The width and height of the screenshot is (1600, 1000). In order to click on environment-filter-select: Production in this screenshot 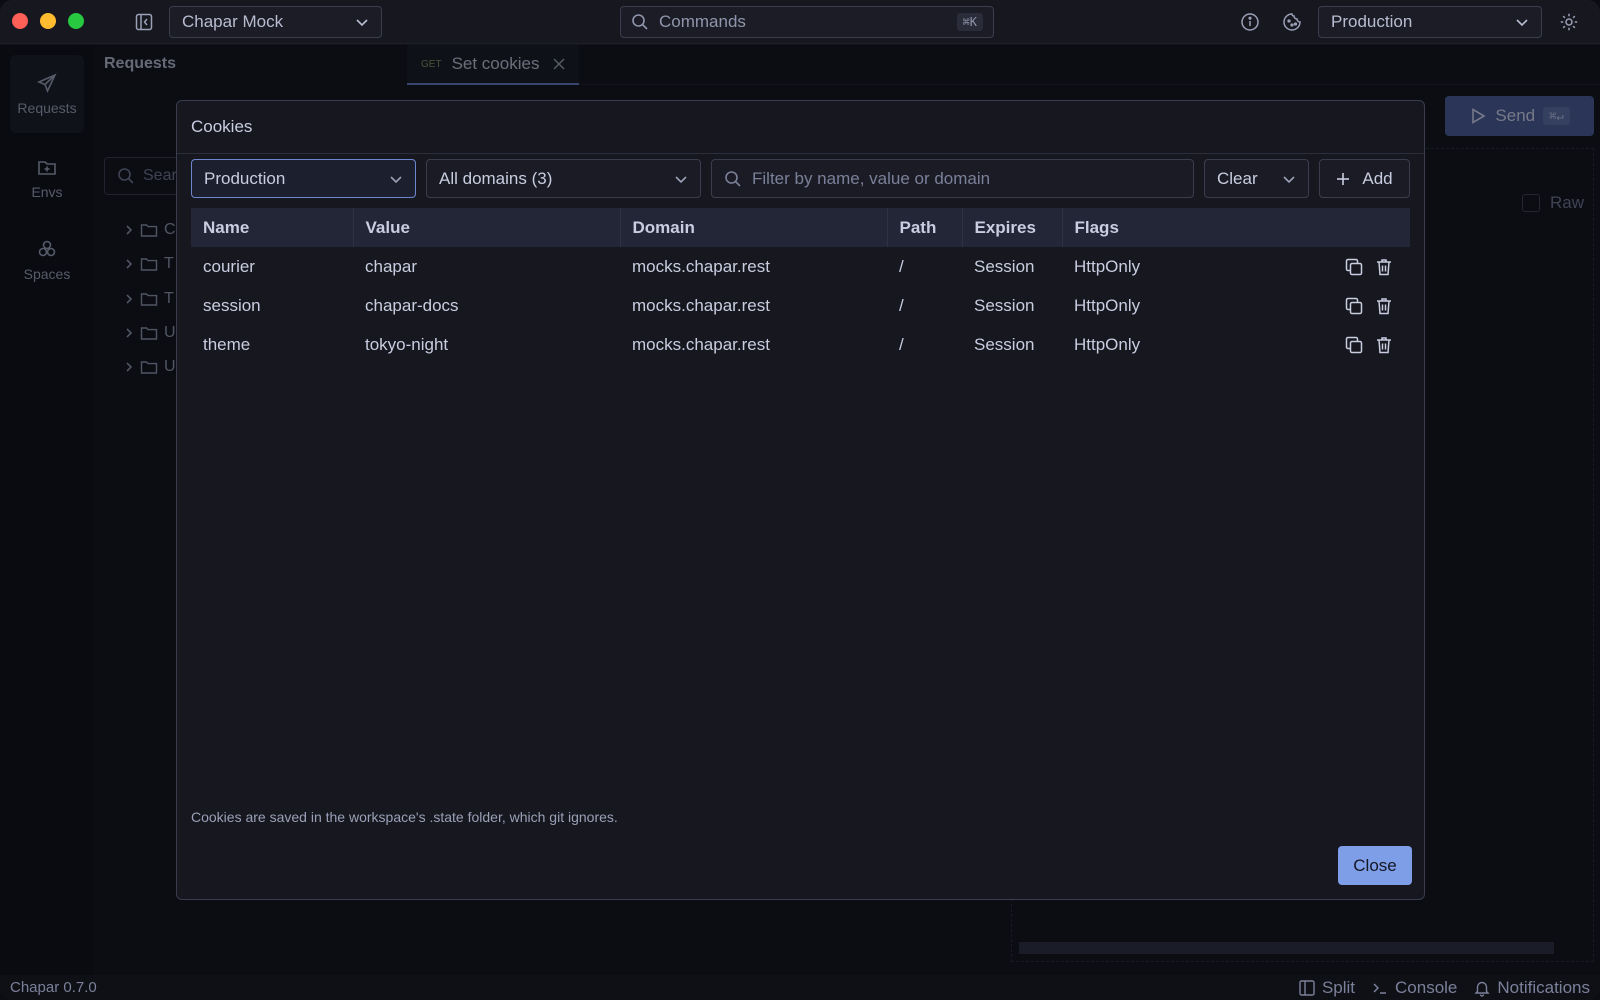, I will do `click(303, 178)`.